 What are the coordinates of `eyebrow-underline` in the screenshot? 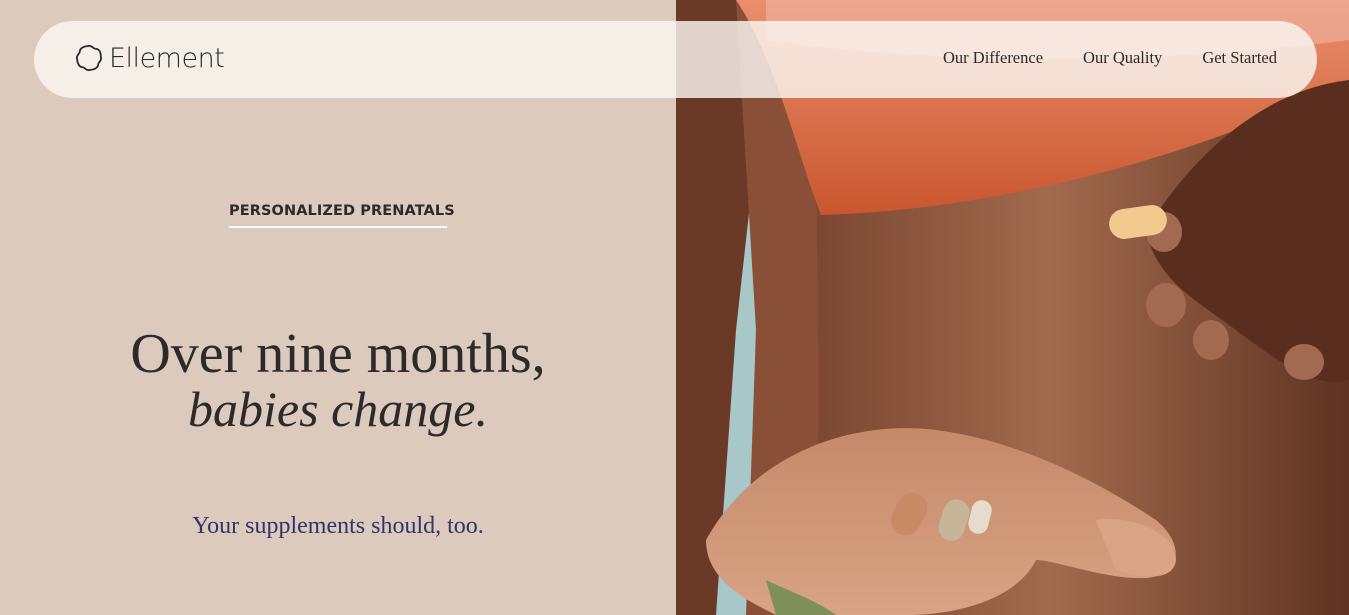 It's located at (338, 227).